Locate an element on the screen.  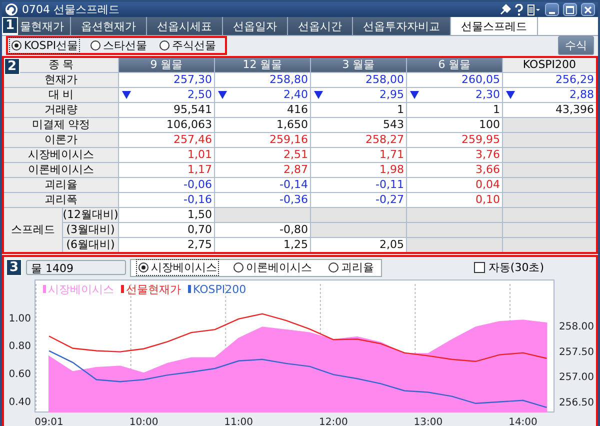
axis-label: 09:01 is located at coordinates (49, 421).